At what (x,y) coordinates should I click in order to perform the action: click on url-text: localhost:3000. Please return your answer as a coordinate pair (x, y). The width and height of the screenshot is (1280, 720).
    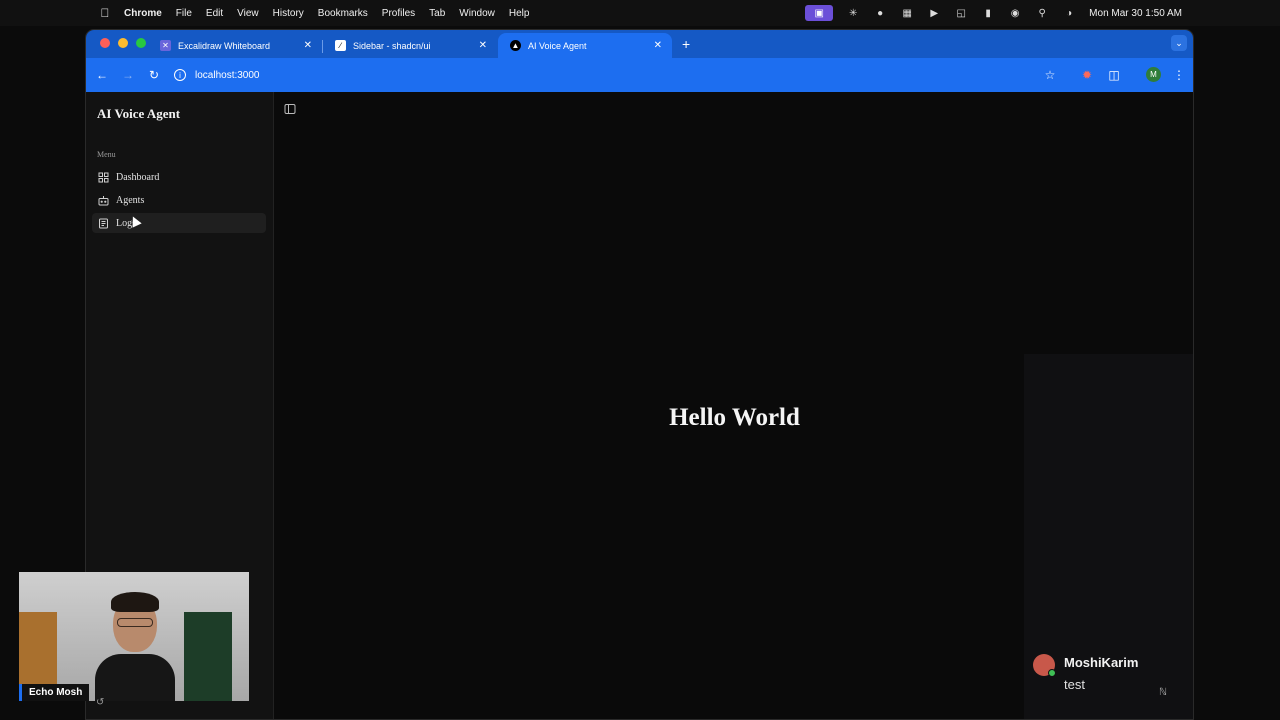
    Looking at the image, I should click on (227, 75).